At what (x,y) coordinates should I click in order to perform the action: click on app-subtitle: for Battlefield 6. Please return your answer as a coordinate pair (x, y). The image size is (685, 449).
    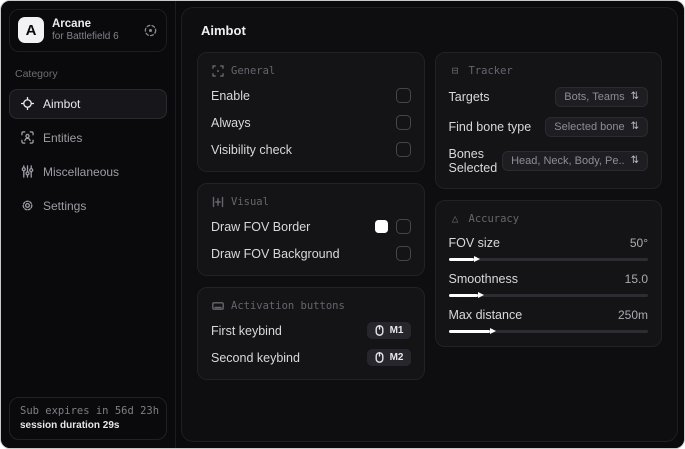
    Looking at the image, I should click on (85, 37).